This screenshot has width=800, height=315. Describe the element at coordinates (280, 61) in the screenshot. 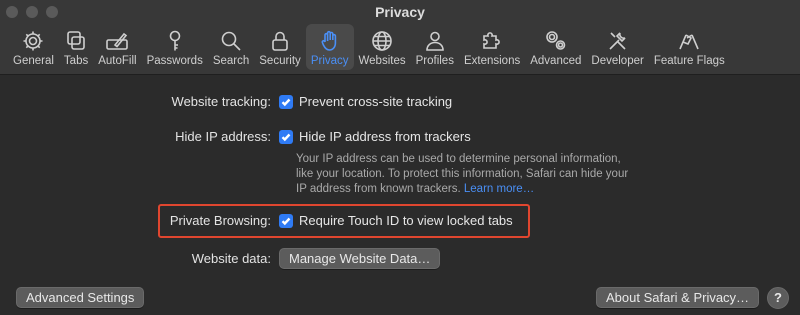

I see `tab-label: Security` at that location.